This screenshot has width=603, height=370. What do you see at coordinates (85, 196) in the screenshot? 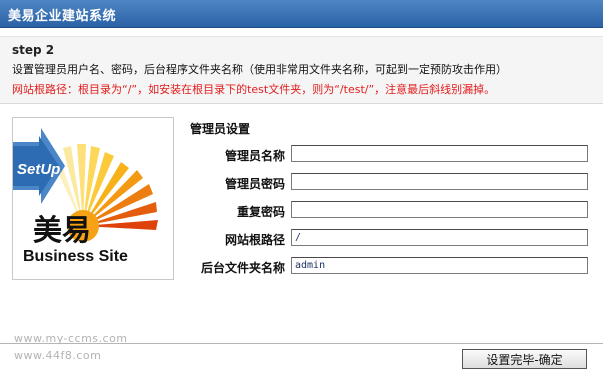
I see `setup-logo-graphic: SetUp 美易 Business Site` at bounding box center [85, 196].